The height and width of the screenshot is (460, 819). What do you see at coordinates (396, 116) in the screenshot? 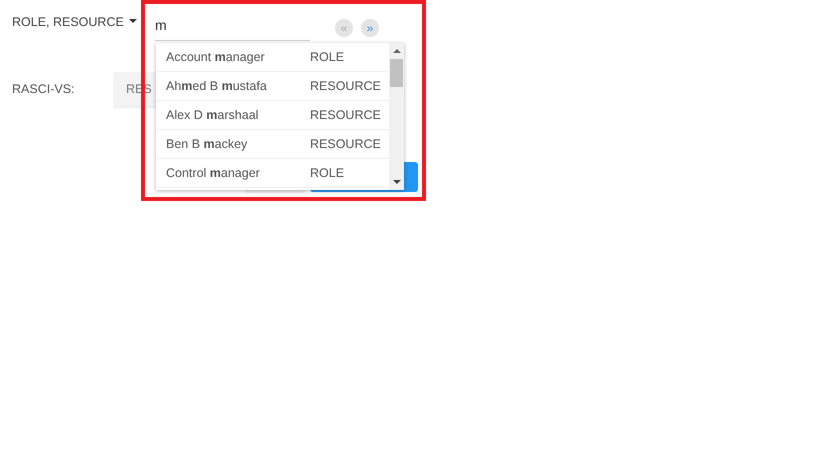
I see `scrollbar` at bounding box center [396, 116].